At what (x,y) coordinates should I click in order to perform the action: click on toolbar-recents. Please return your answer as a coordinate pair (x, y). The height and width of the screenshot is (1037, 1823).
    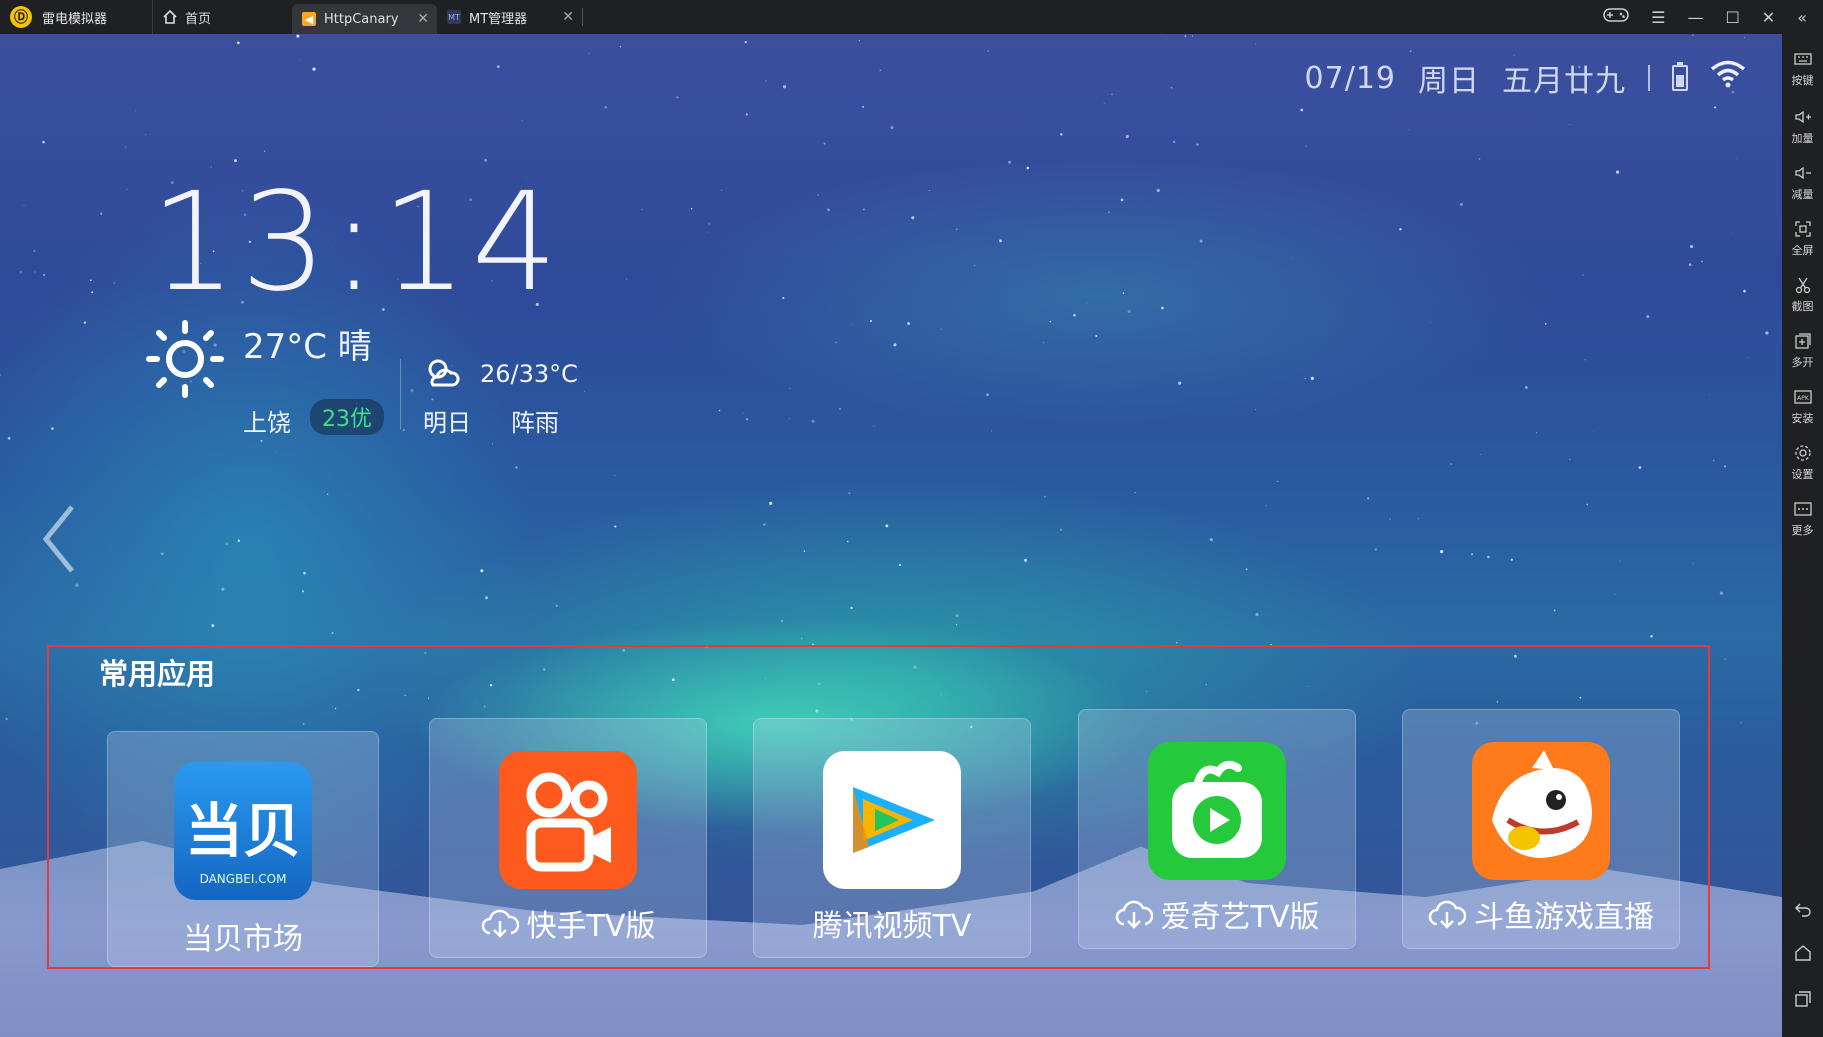
    Looking at the image, I should click on (1802, 1001).